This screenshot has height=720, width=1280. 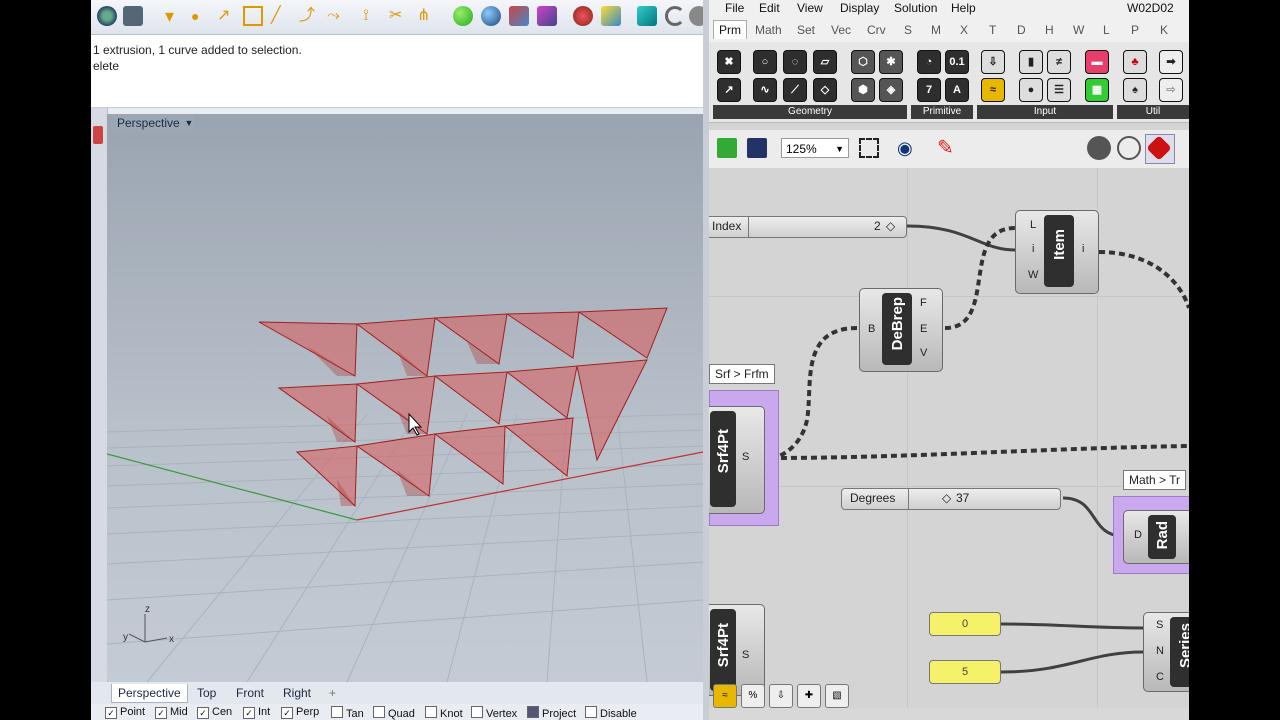 I want to click on tab-h: H, so click(x=1049, y=30).